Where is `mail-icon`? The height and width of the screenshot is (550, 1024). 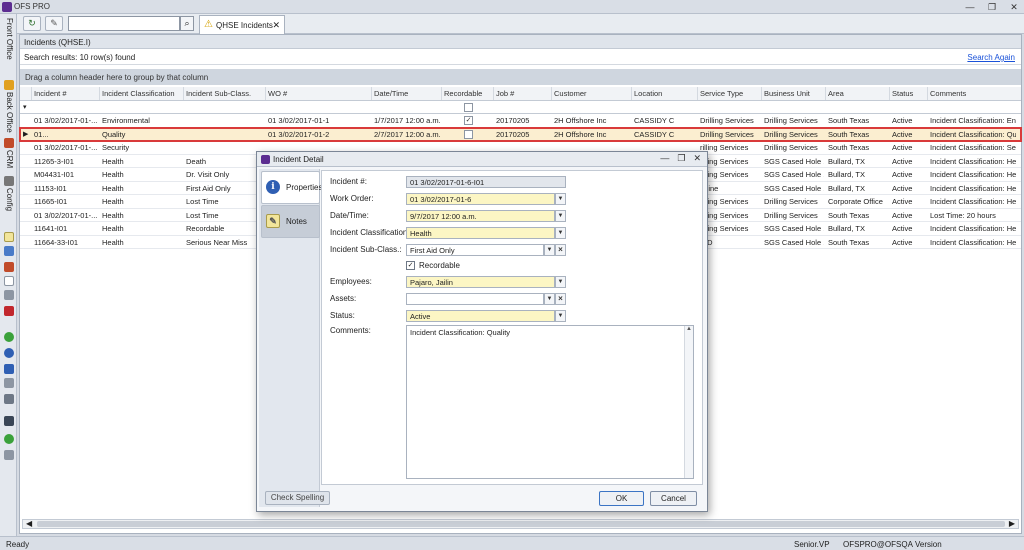 mail-icon is located at coordinates (9, 455).